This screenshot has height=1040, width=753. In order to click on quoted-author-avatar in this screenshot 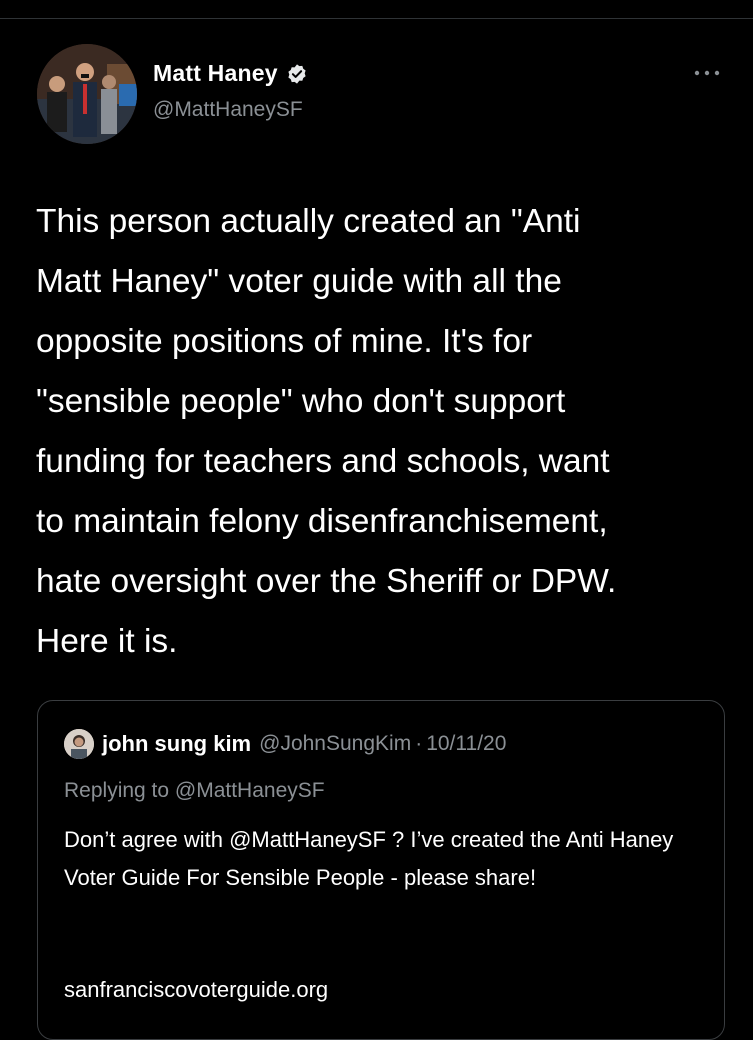, I will do `click(79, 744)`.